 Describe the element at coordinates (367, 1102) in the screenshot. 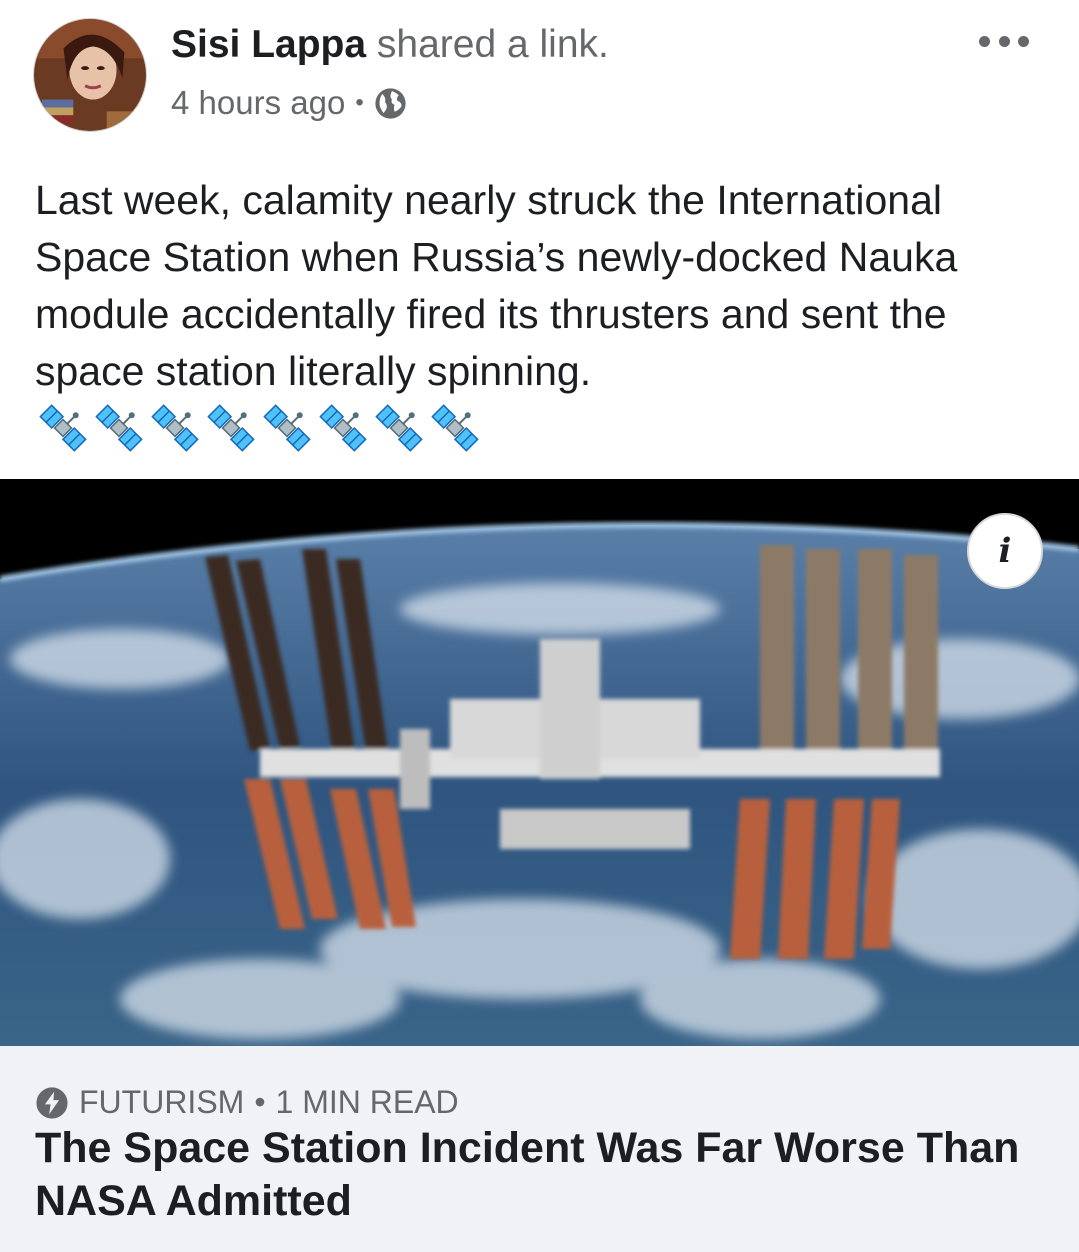

I see `link-read-time: 1 MIN READ` at that location.